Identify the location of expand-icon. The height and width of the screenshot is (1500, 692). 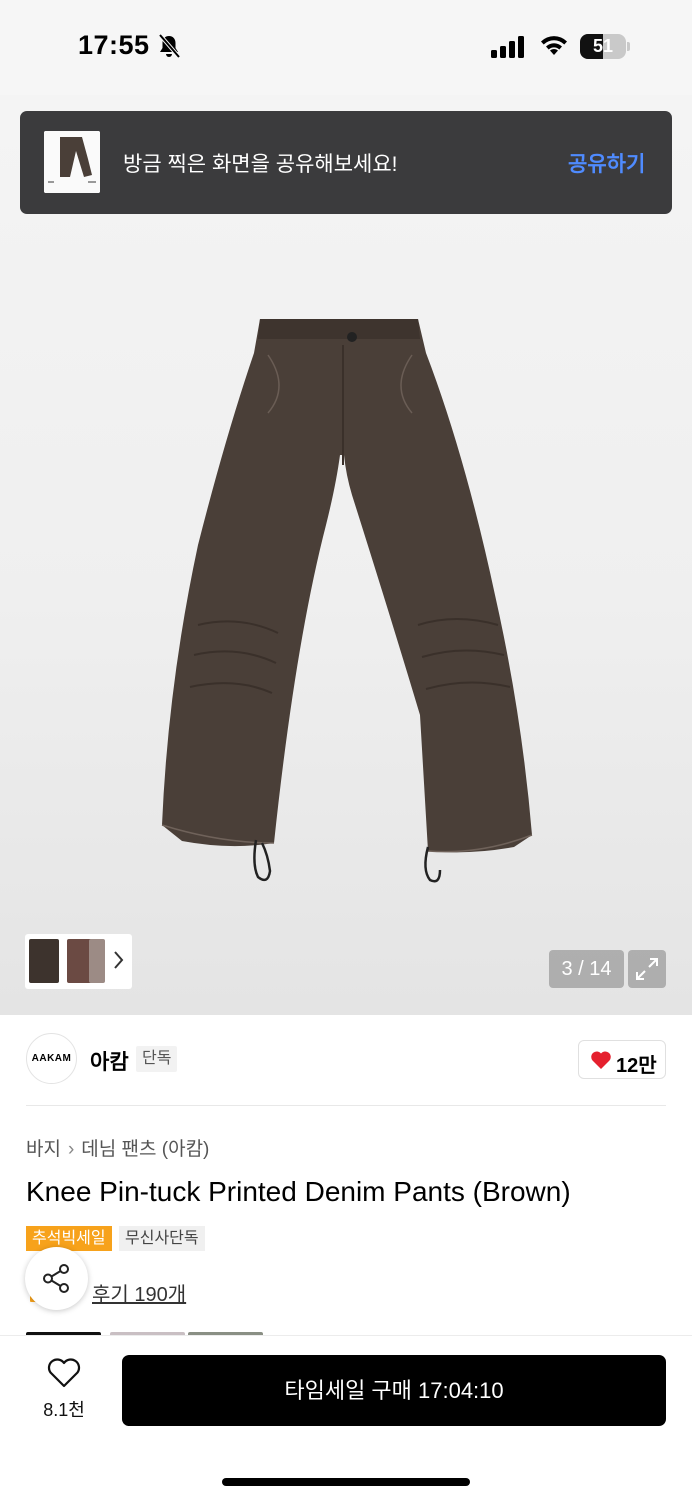
(647, 969).